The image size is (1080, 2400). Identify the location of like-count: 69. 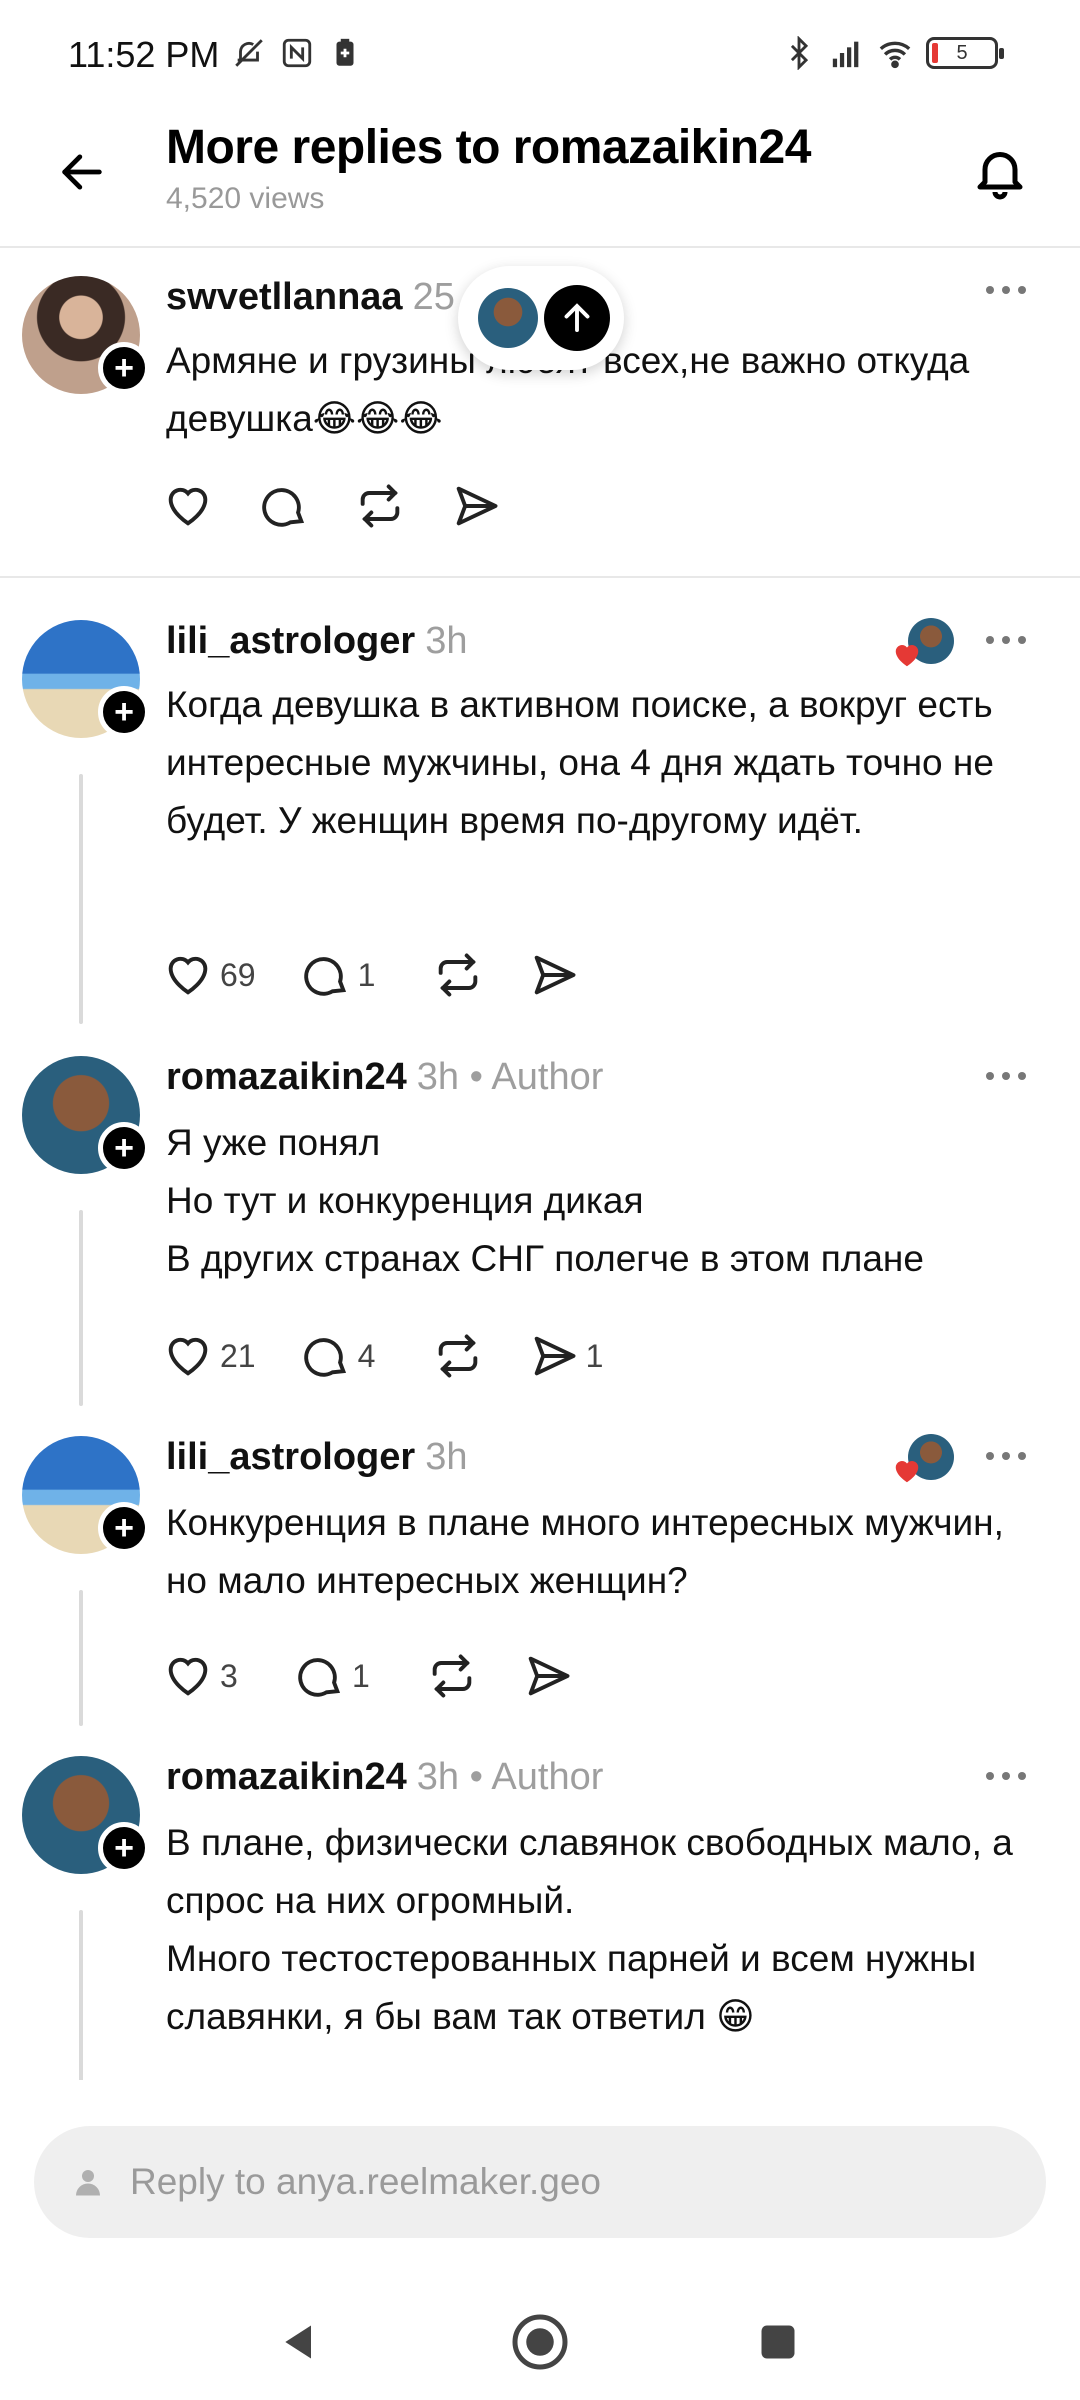
(238, 974).